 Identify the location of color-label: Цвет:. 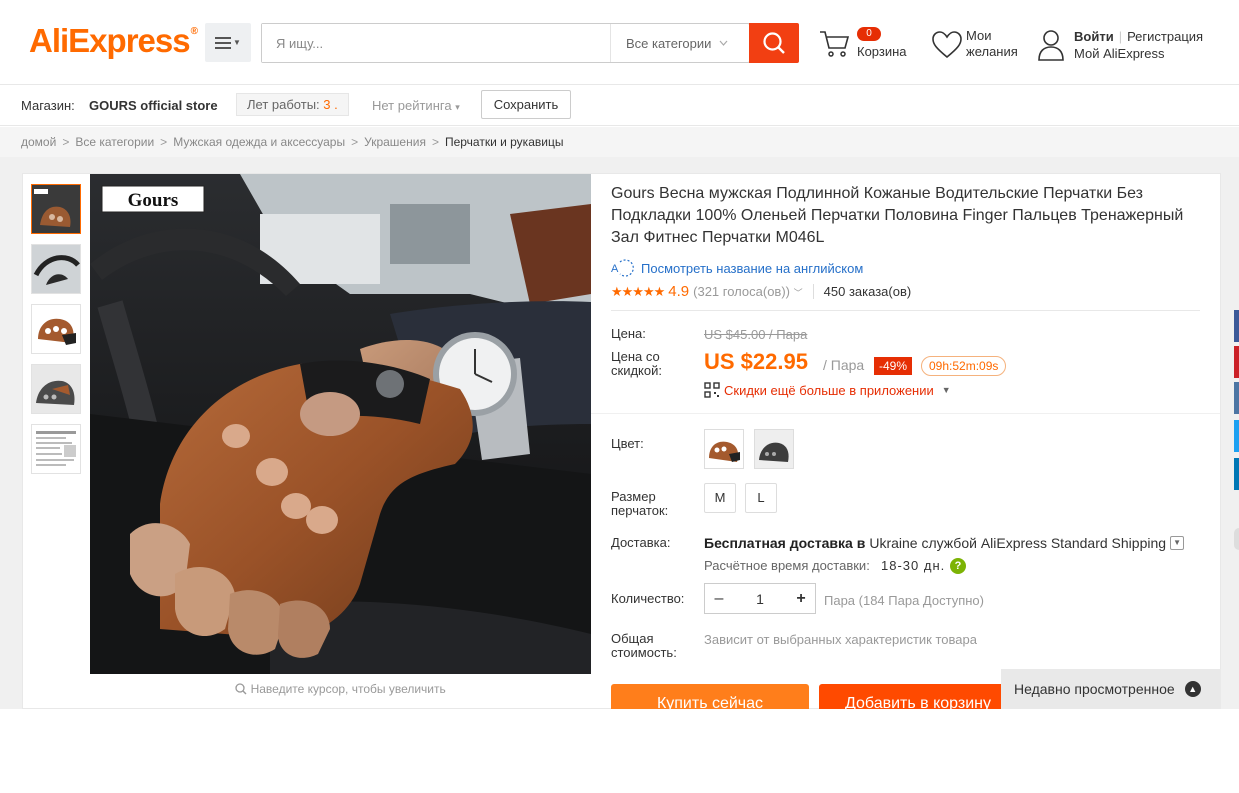
(627, 443).